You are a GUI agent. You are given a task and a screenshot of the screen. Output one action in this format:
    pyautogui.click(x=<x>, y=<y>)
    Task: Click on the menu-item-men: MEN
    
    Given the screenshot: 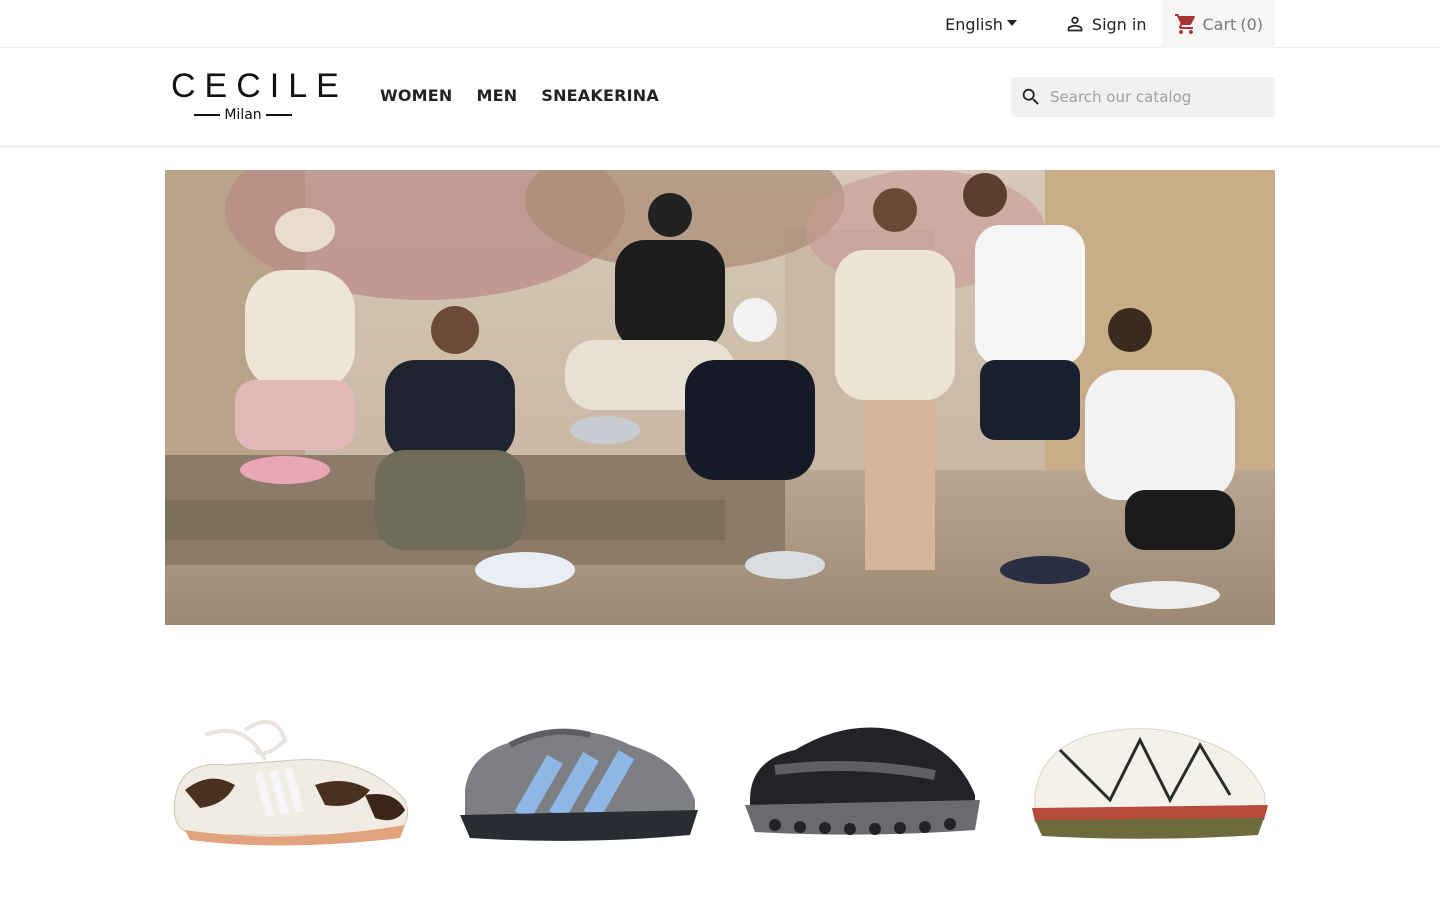 What is the action you would take?
    pyautogui.click(x=497, y=95)
    